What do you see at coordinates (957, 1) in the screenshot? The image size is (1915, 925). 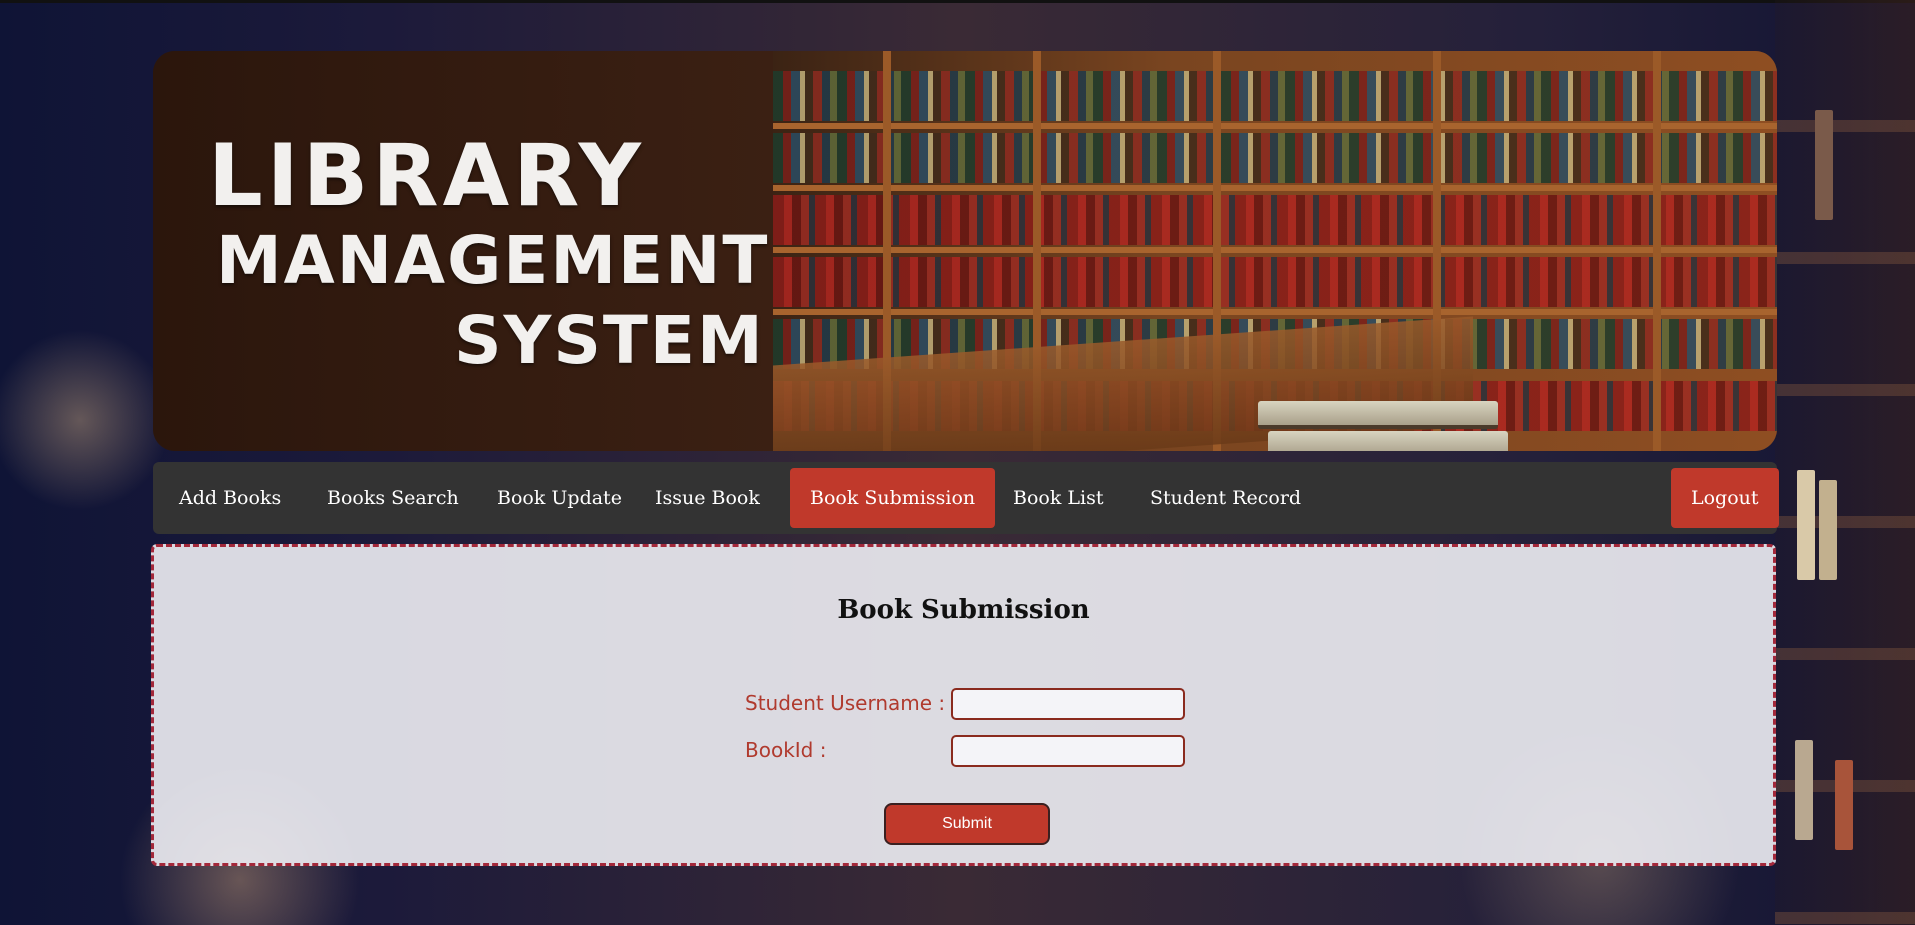 I see `top-border-line` at bounding box center [957, 1].